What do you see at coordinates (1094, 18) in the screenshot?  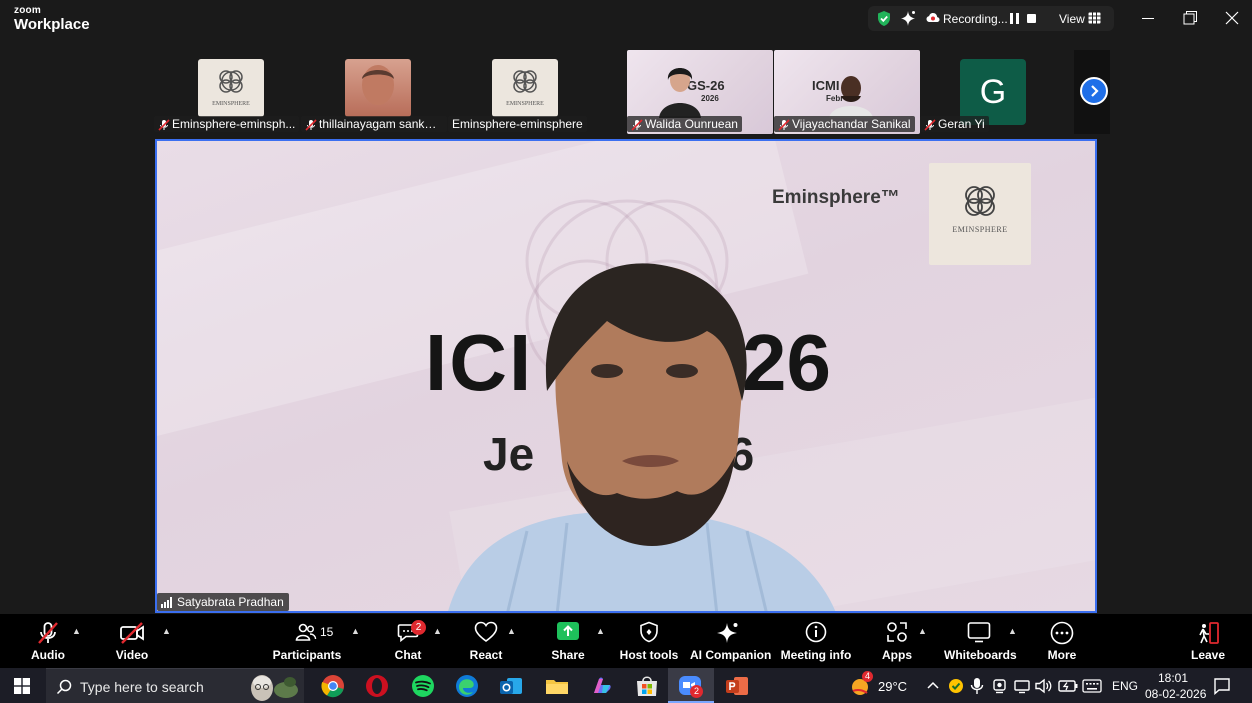 I see `view-grid-icon` at bounding box center [1094, 18].